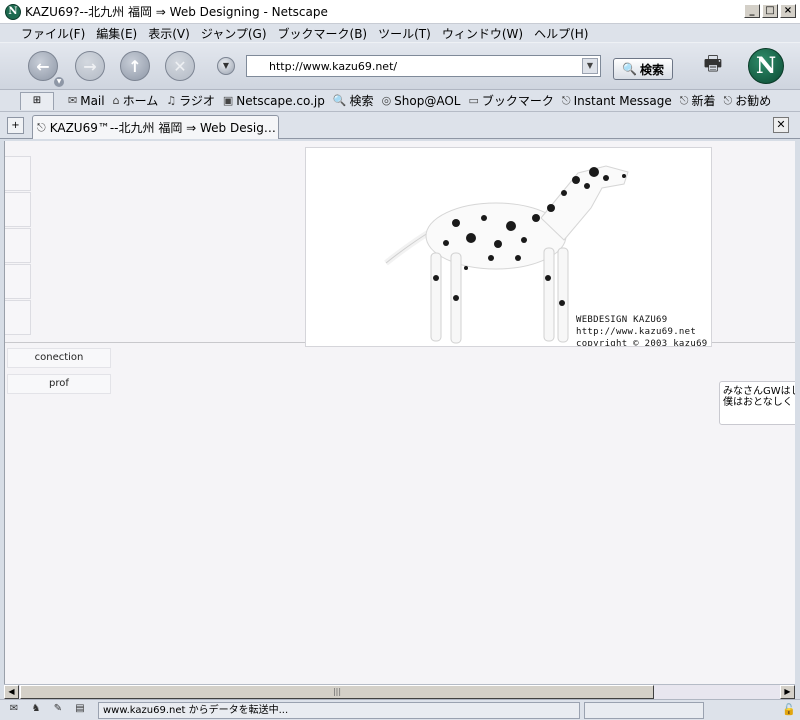 The image size is (800, 720). I want to click on conection-button: conection, so click(59, 358).